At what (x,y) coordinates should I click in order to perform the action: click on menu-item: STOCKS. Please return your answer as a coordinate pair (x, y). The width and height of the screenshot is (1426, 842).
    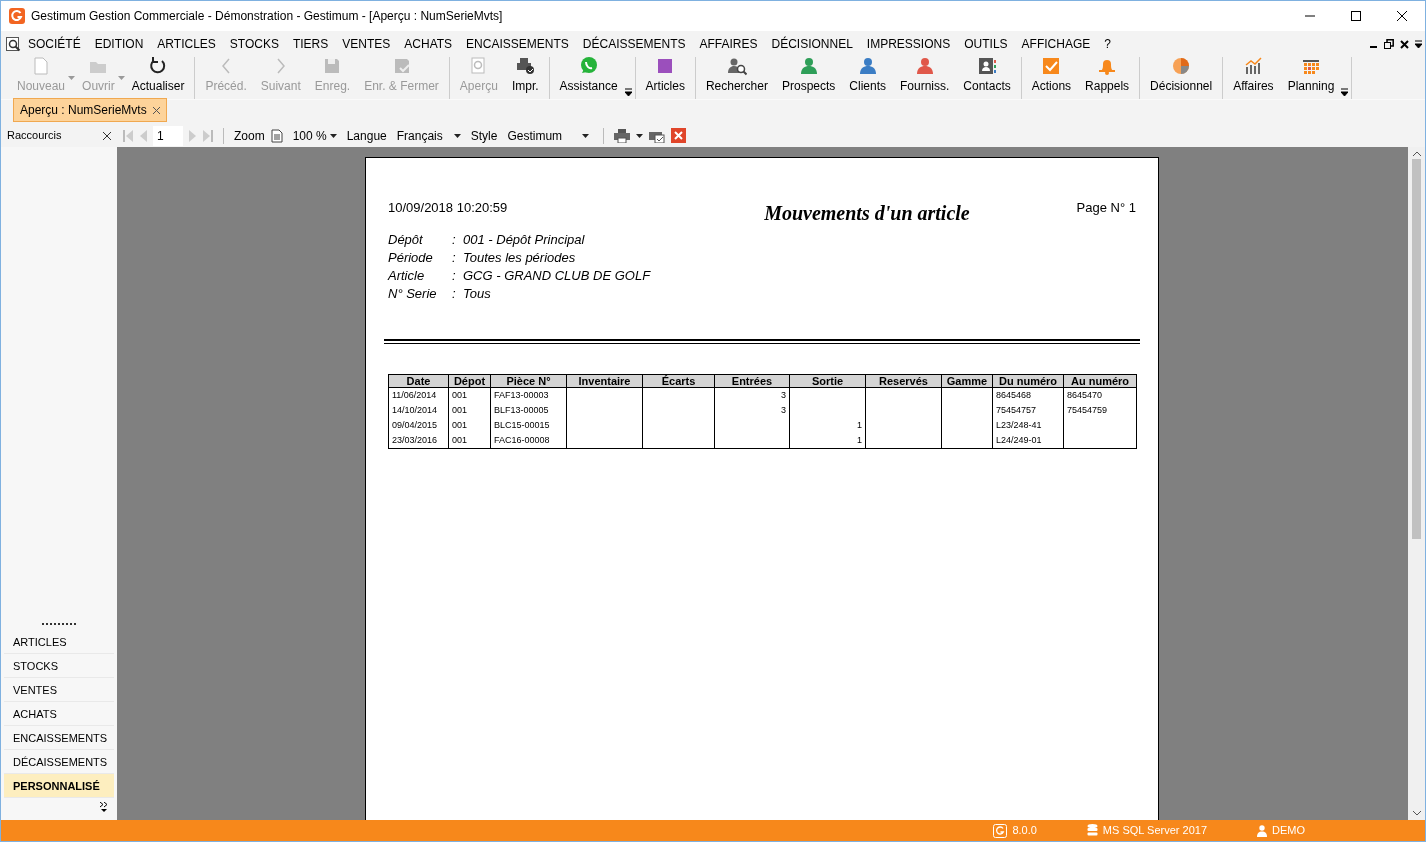
    Looking at the image, I should click on (254, 44).